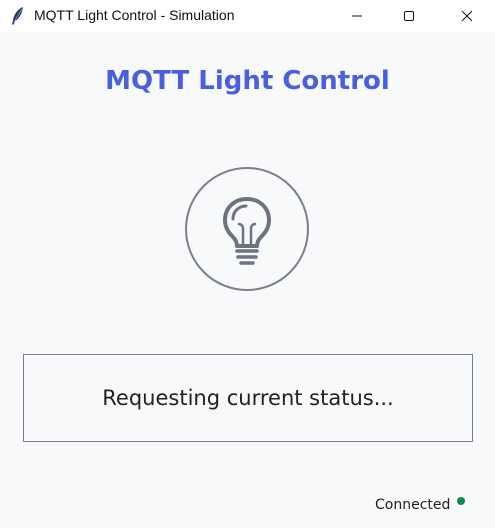 The height and width of the screenshot is (528, 495). I want to click on maximize-button, so click(409, 16).